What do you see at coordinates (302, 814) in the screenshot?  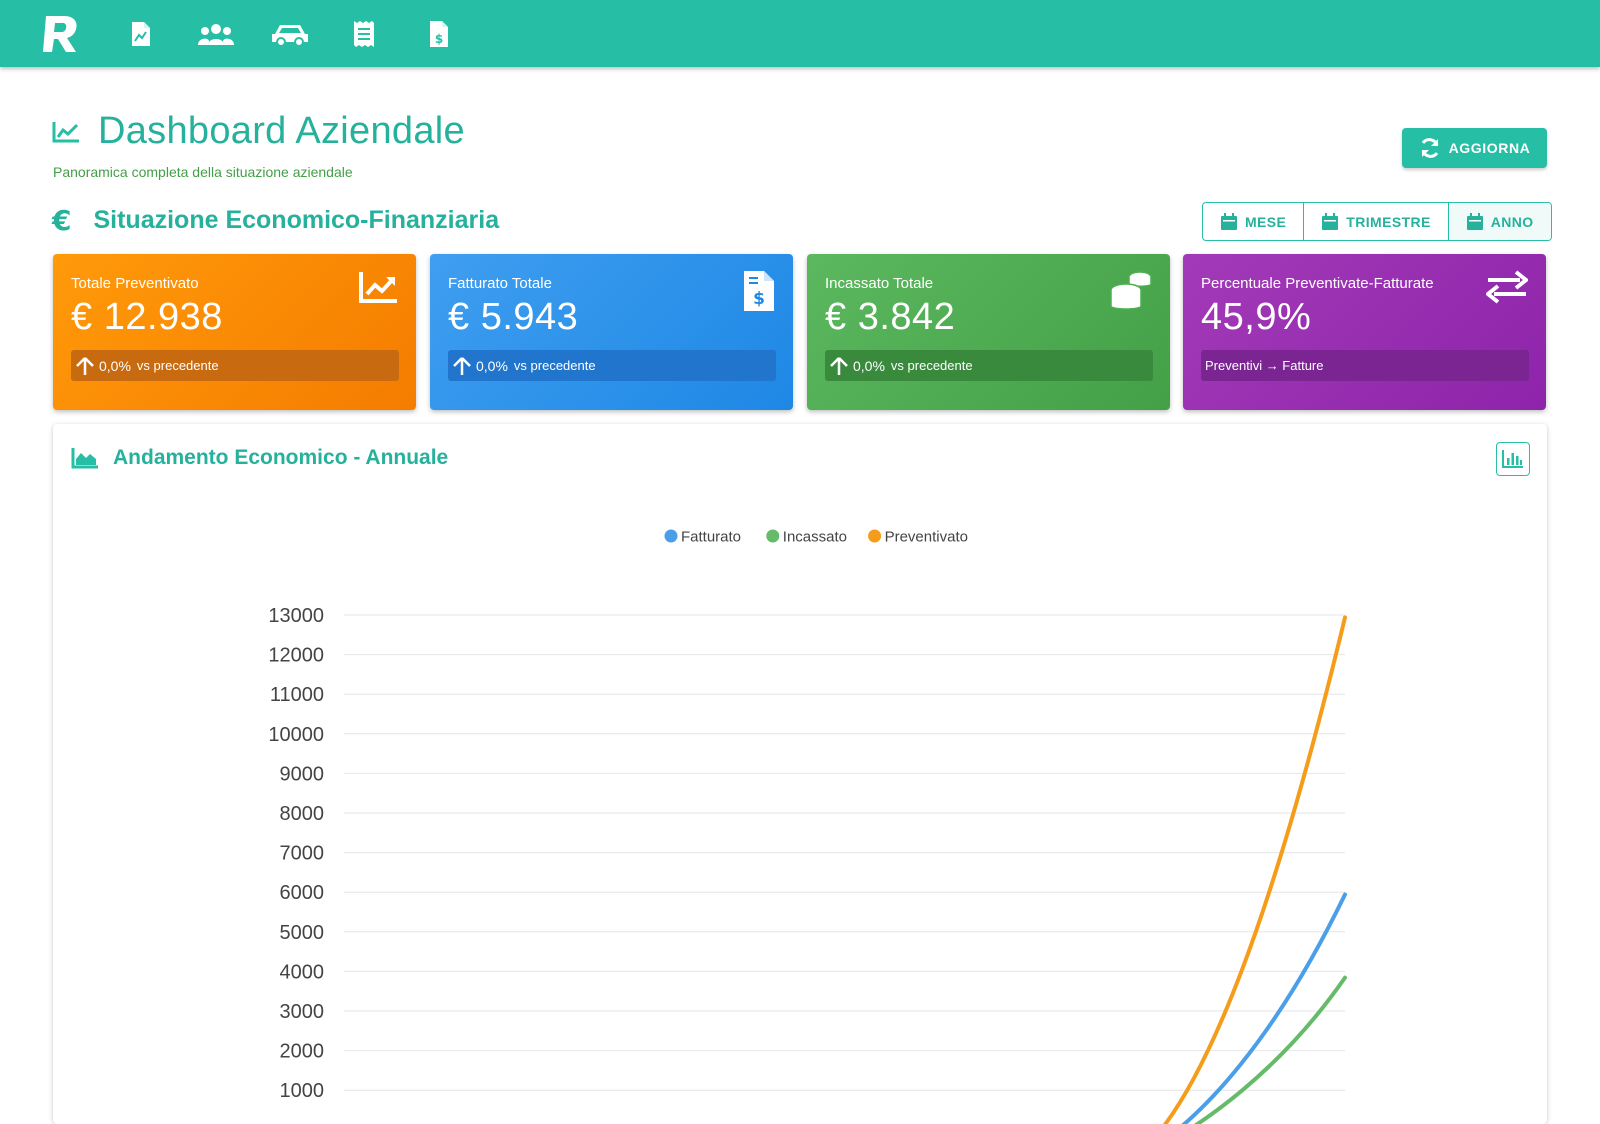 I see `y-tick-label: 8000` at bounding box center [302, 814].